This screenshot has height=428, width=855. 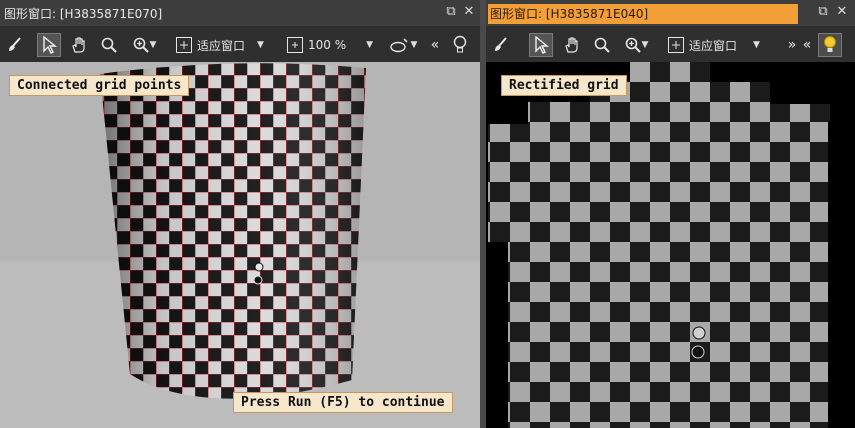 What do you see at coordinates (564, 85) in the screenshot?
I see `overlay-label: Rectified grid` at bounding box center [564, 85].